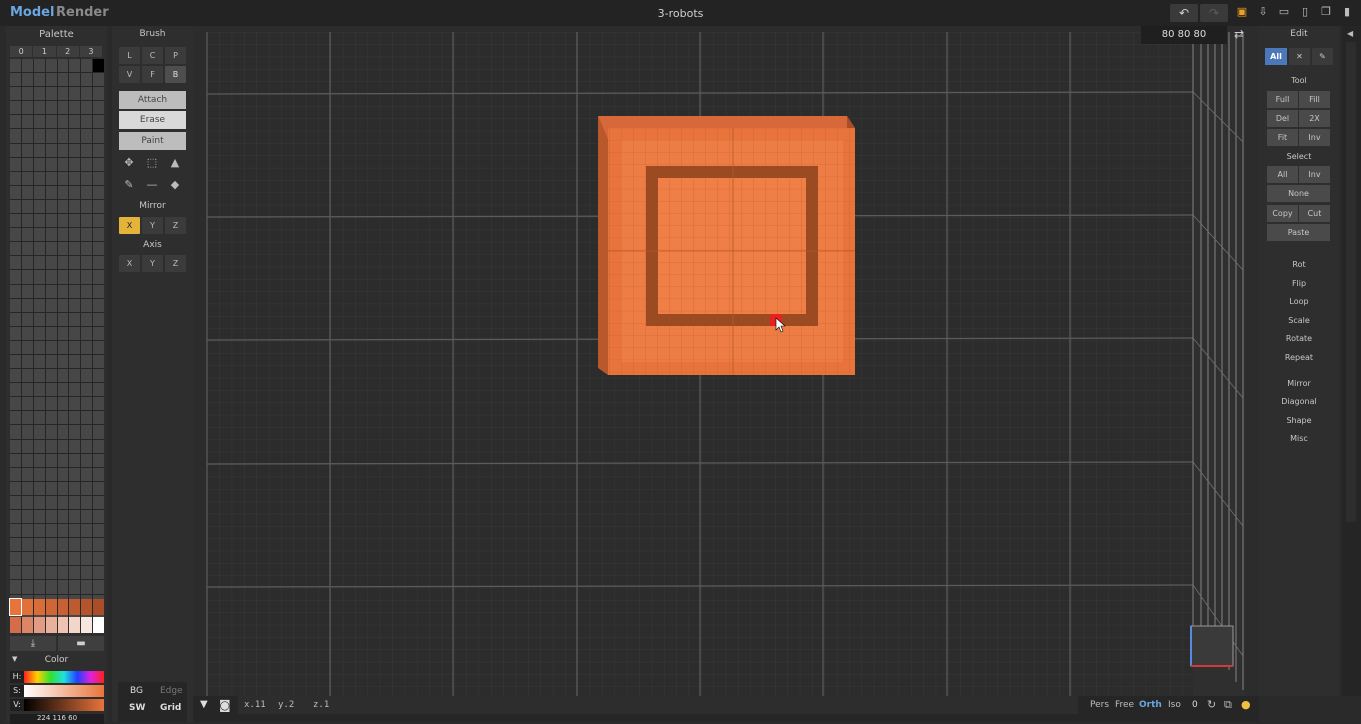 The image size is (1361, 724). I want to click on sun-icon: ●, so click(1246, 704).